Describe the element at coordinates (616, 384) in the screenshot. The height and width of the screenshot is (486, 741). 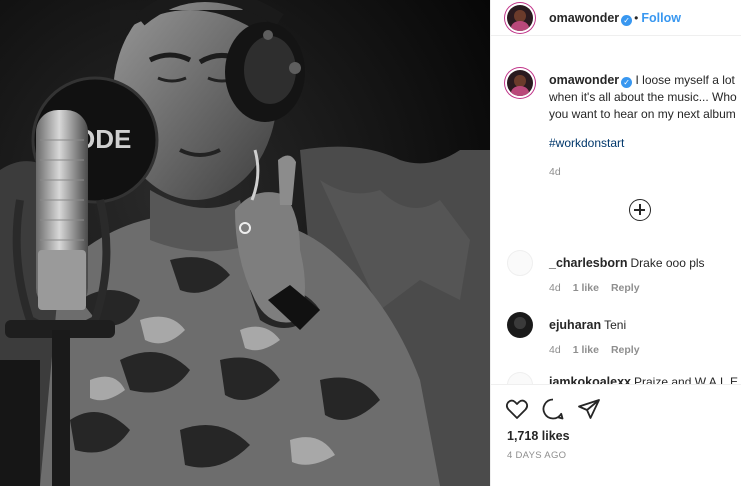
I see `actions-divider` at that location.